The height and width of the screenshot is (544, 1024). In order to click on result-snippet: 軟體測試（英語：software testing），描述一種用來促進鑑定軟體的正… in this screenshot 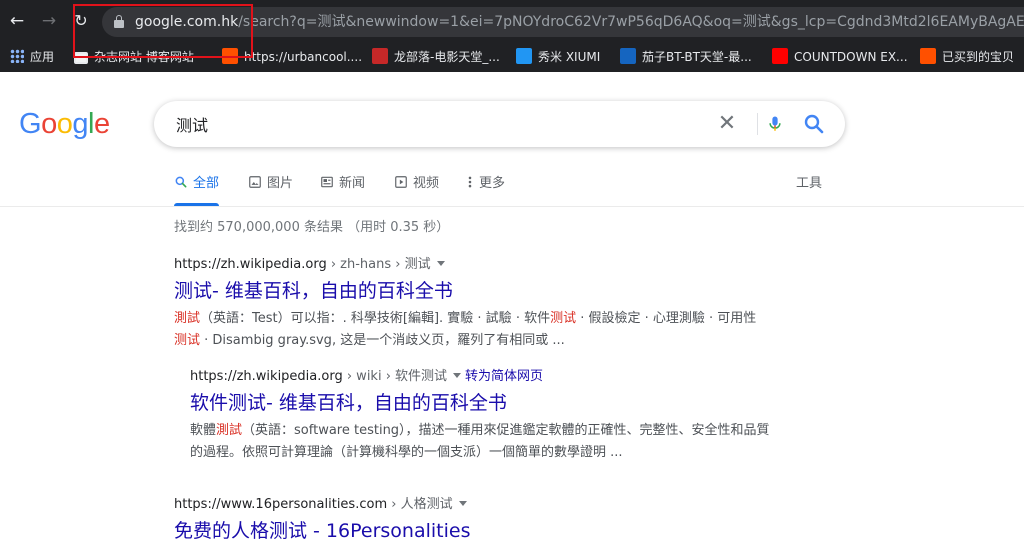, I will do `click(485, 442)`.